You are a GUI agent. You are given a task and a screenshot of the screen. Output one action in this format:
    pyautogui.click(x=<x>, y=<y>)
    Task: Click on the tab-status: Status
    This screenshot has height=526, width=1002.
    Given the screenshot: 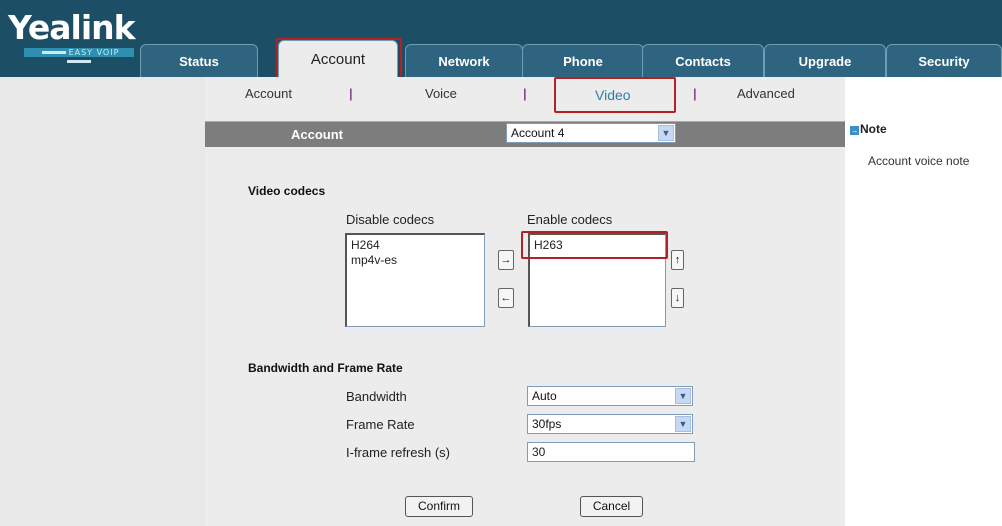 What is the action you would take?
    pyautogui.click(x=199, y=60)
    